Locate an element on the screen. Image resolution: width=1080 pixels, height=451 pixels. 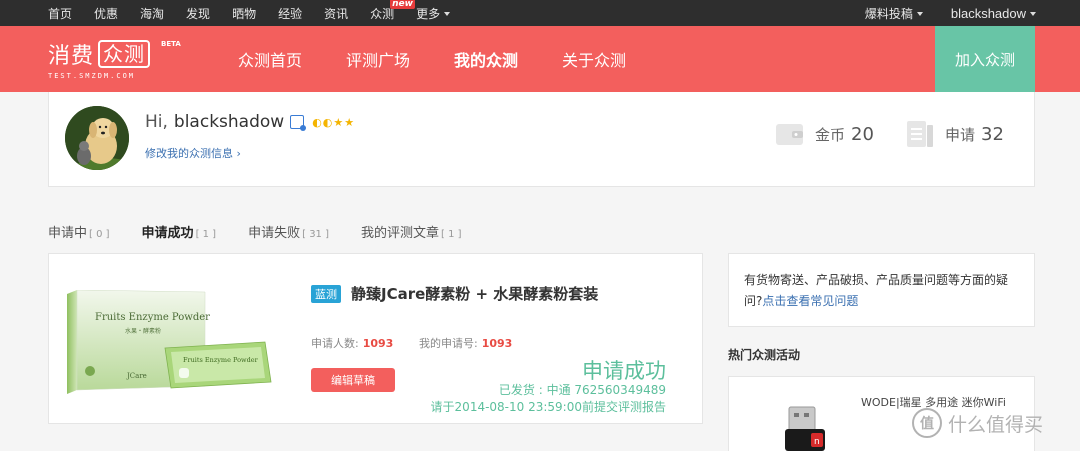
top-nav-links: 首页 优惠 海淘 发现 晒物 经验 资讯 众测 new 更多 is located at coordinates (260, 13).